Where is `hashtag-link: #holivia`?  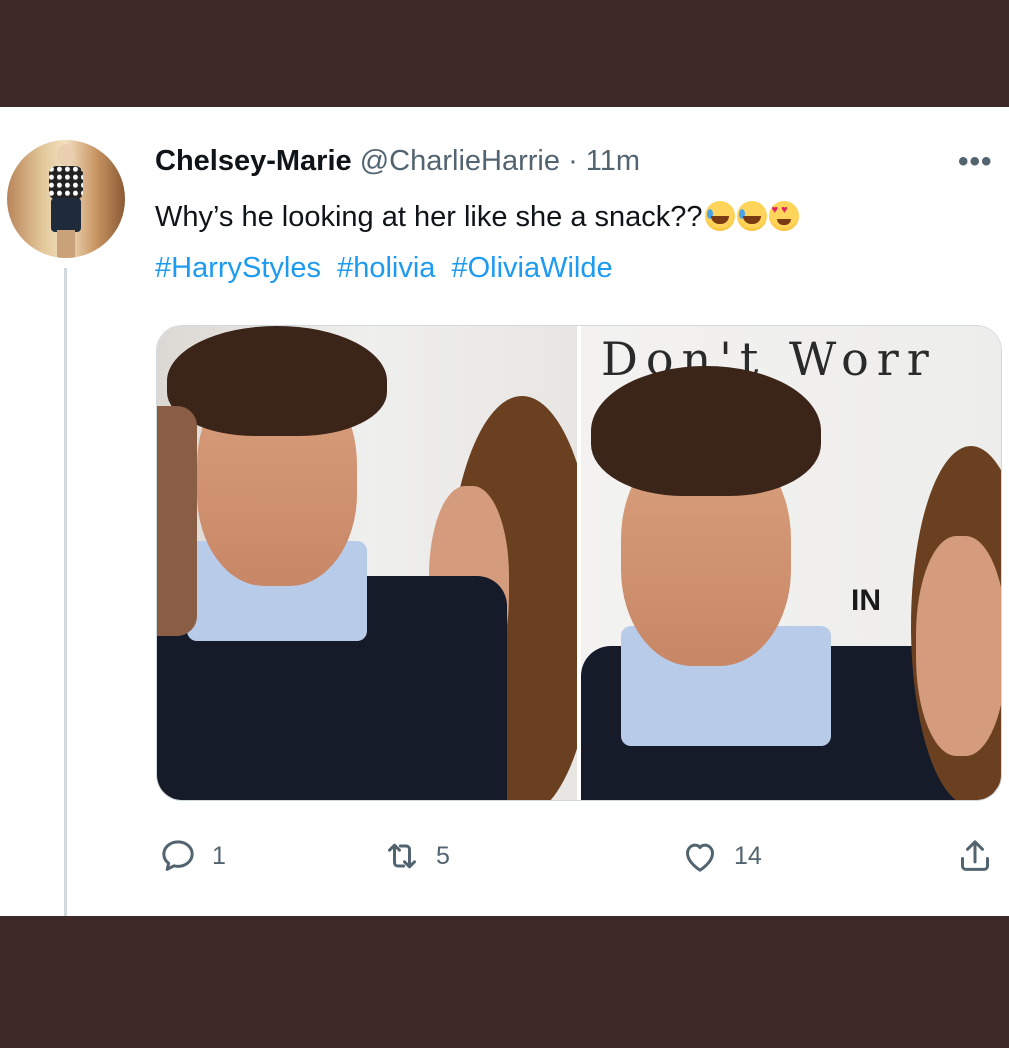
hashtag-link: #holivia is located at coordinates (386, 268).